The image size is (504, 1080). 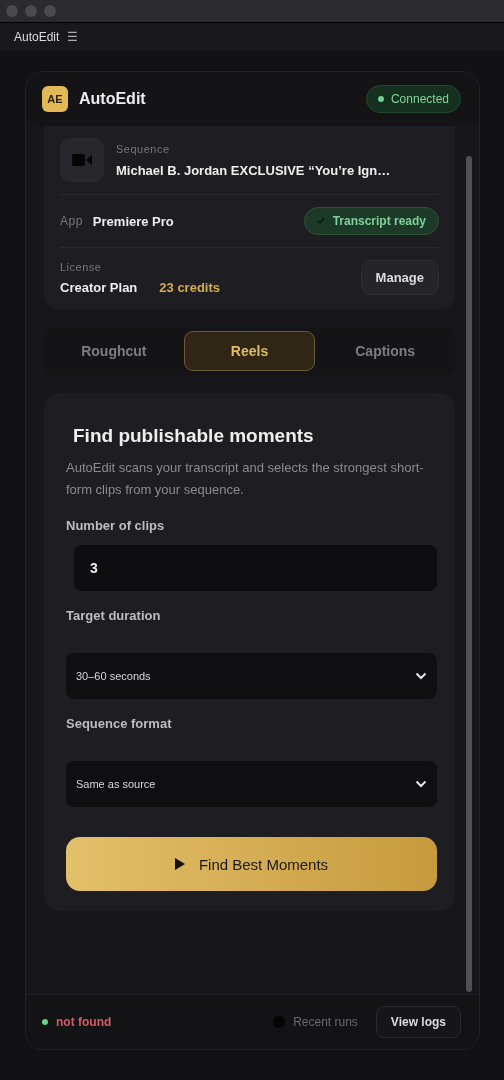 What do you see at coordinates (84, 1022) in the screenshot?
I see `status-text: not found` at bounding box center [84, 1022].